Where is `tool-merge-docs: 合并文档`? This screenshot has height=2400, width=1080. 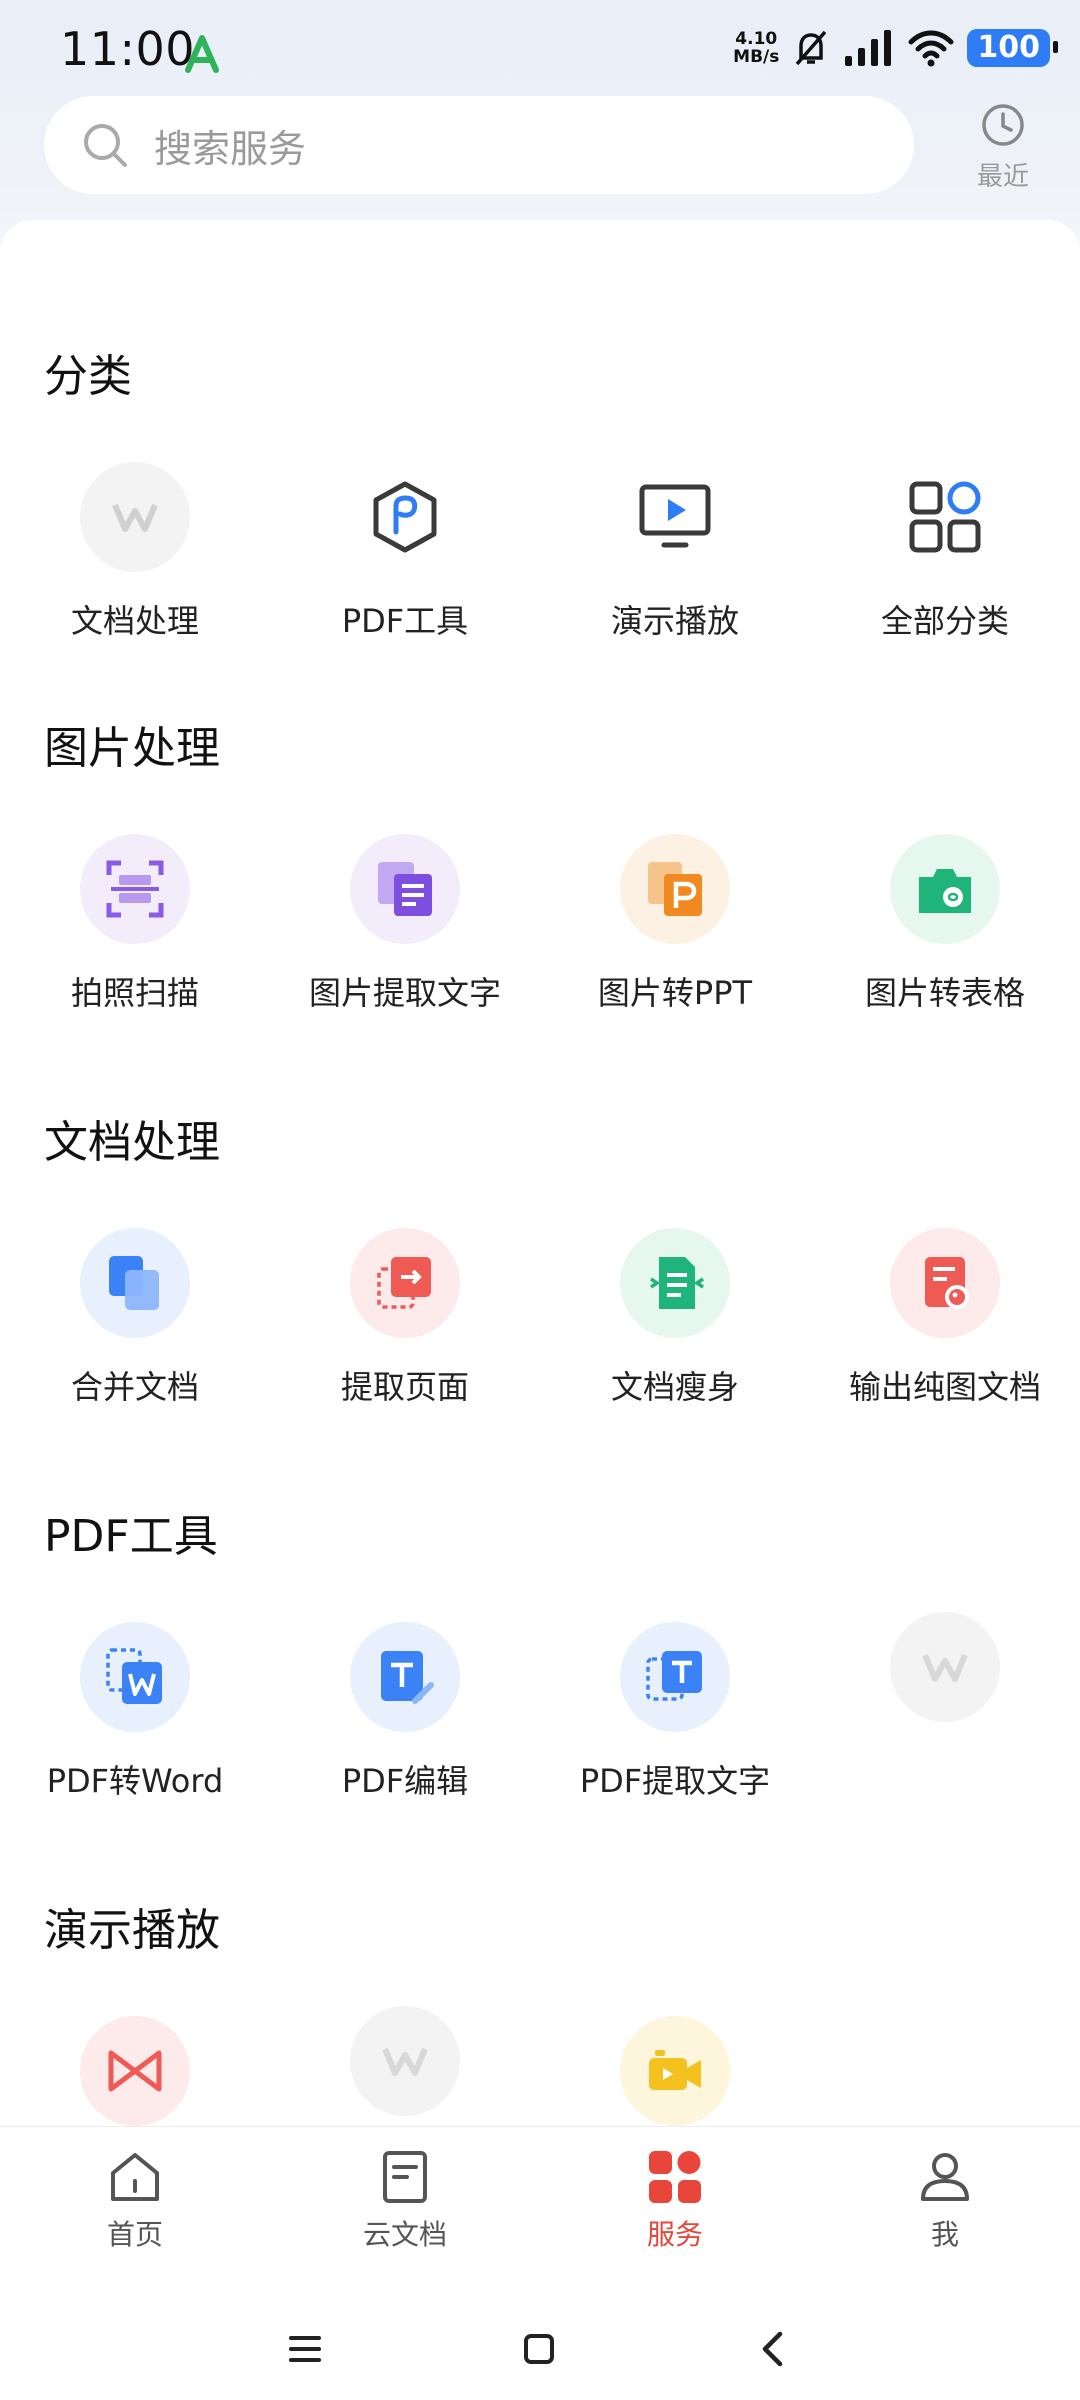 tool-merge-docs: 合并文档 is located at coordinates (135, 1318).